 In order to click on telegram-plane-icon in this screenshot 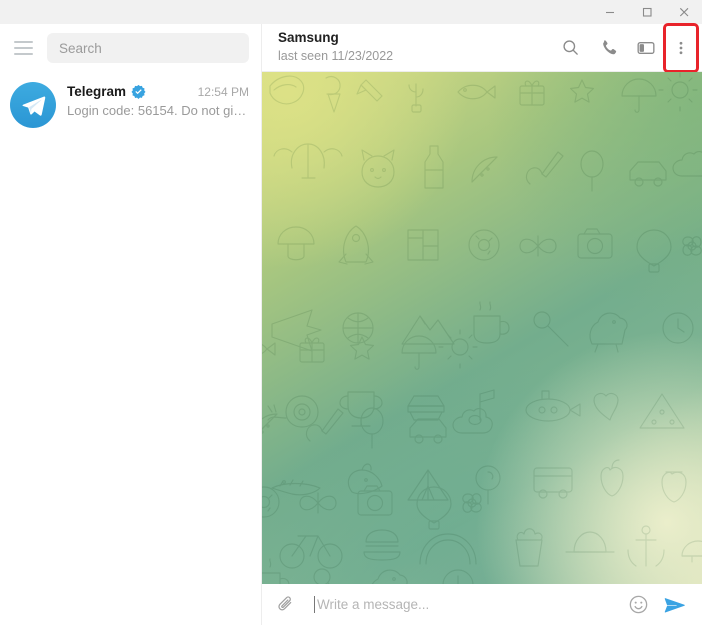, I will do `click(33, 105)`.